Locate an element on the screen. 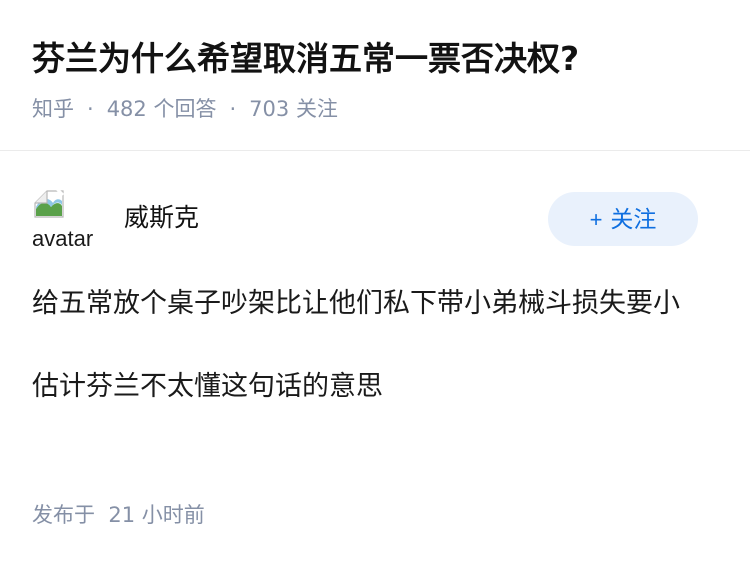 This screenshot has width=750, height=566. answer-paragraph: 估计芬兰不太懂这句话的意思 is located at coordinates (207, 386).